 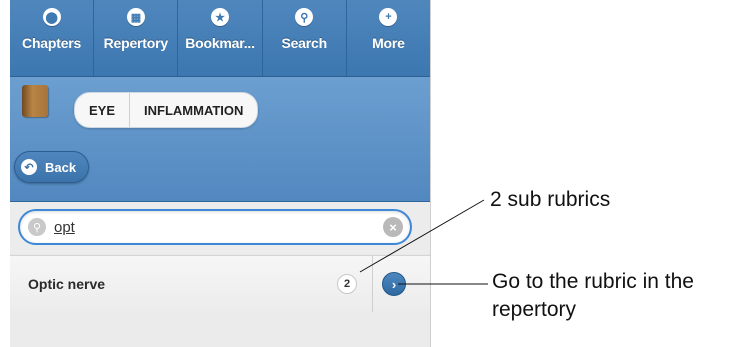 I want to click on annotation-line-sub-rubrics, so click(x=422, y=236).